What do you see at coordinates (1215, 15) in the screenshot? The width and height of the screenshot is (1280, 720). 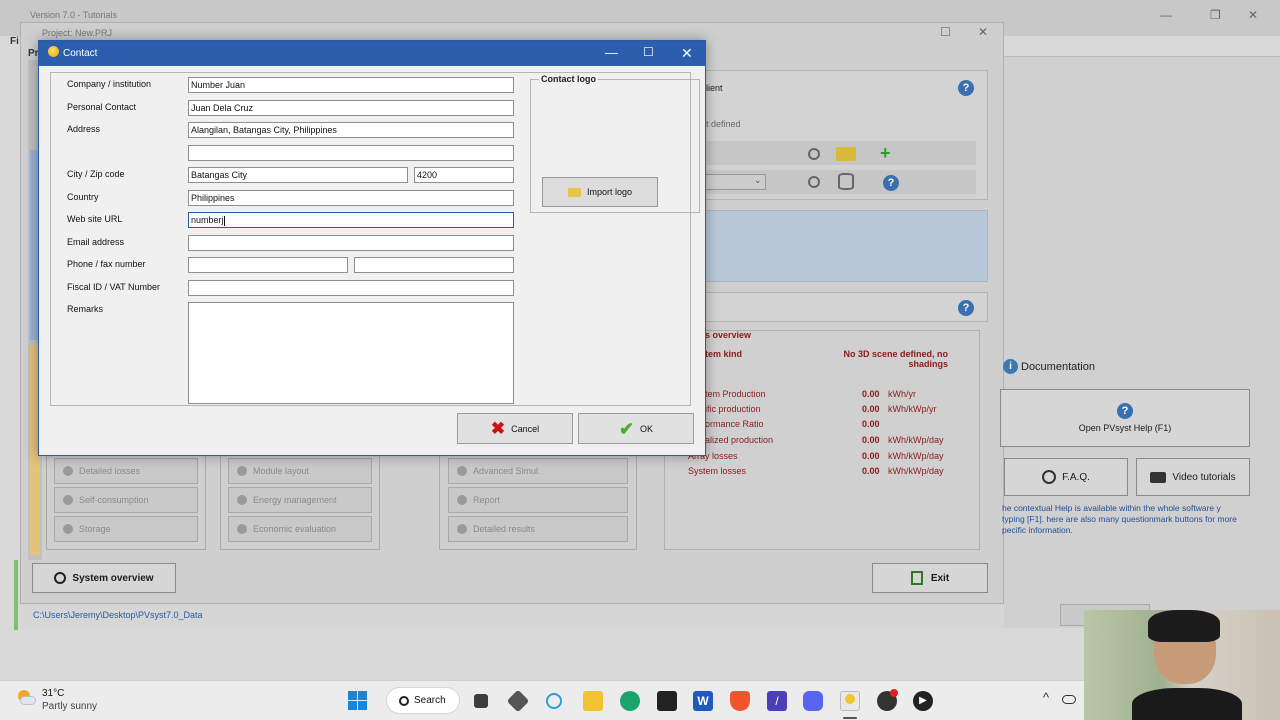 I see `maximize-icon: ❐` at bounding box center [1215, 15].